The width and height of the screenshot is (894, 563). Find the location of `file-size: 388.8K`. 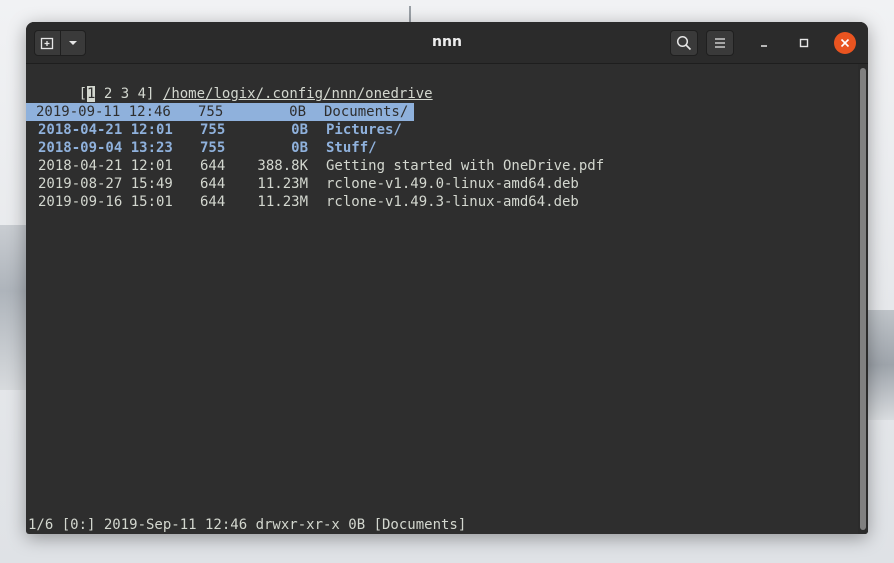

file-size: 388.8K is located at coordinates (282, 166).